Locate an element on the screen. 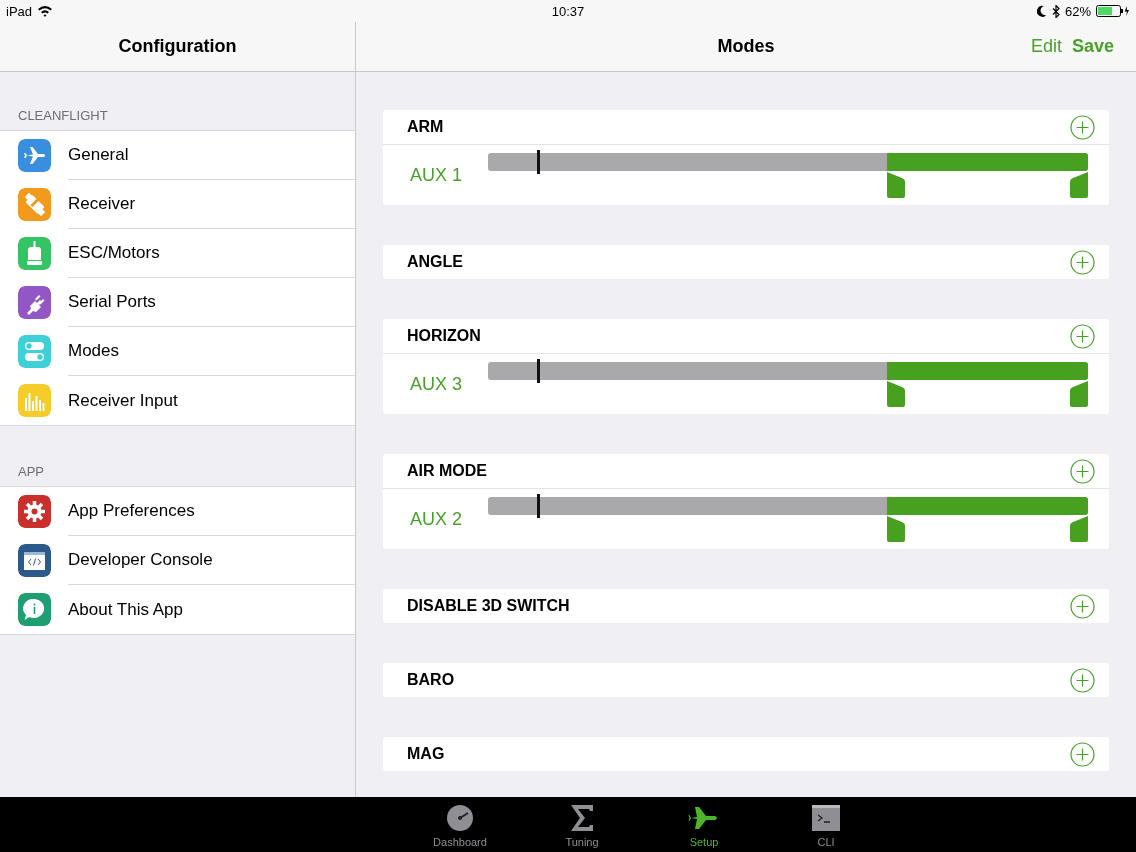 The width and height of the screenshot is (1136, 852). tab-bar-item: Setup is located at coordinates (704, 824).